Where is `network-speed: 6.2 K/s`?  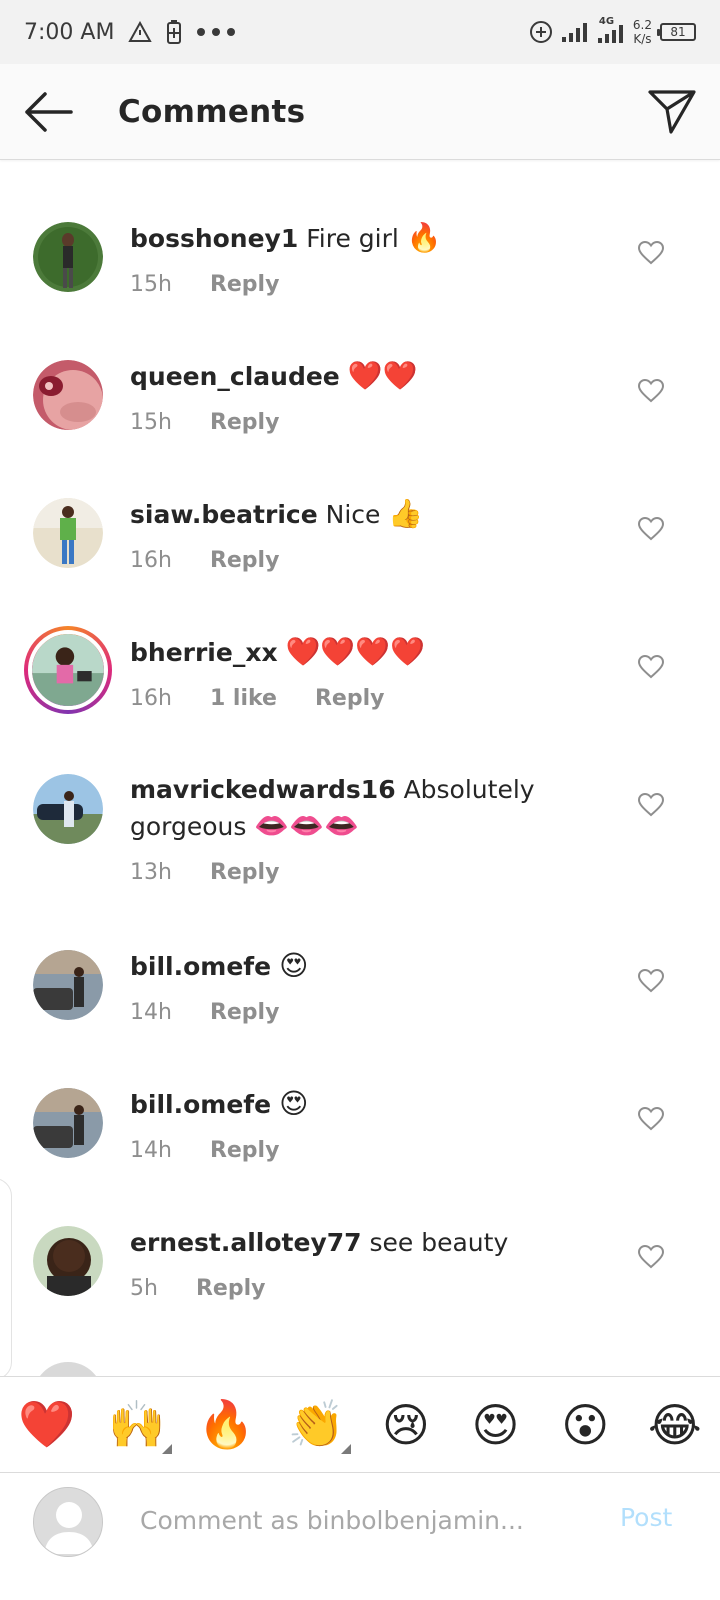
network-speed: 6.2 K/s is located at coordinates (642, 32).